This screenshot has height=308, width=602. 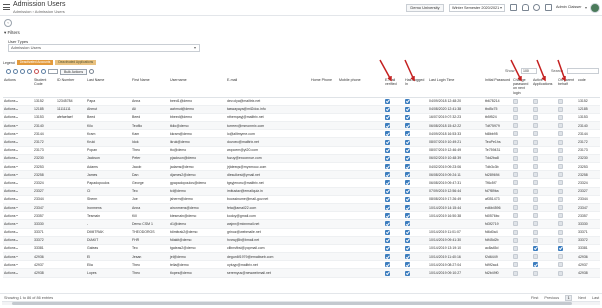 I want to click on scrollbar-thumb, so click(x=292, y=303).